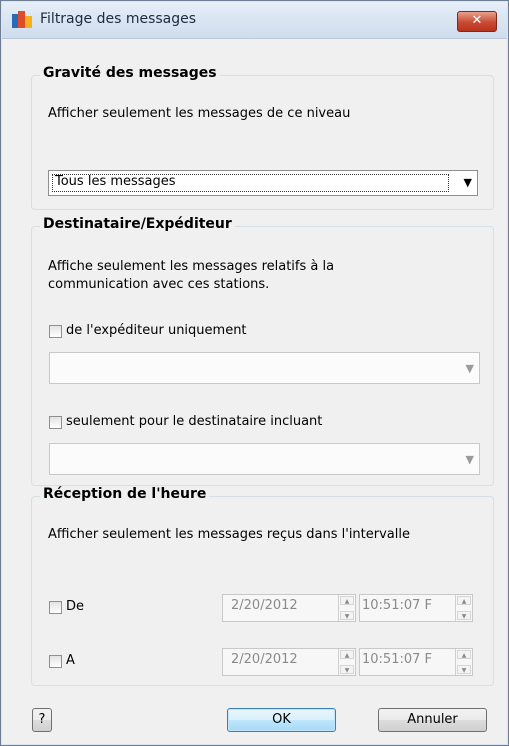  What do you see at coordinates (55, 661) in the screenshot?
I see `to-checkbox` at bounding box center [55, 661].